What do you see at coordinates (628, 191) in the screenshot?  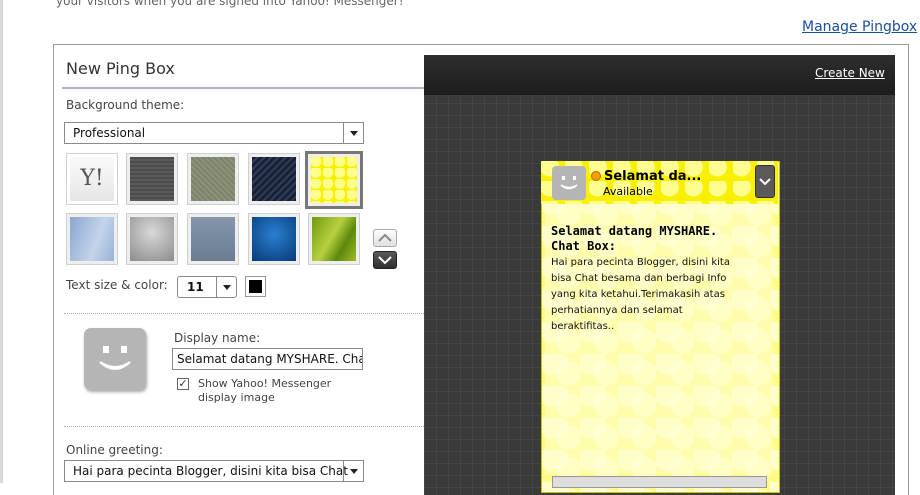 I see `pingbox-status: Available` at bounding box center [628, 191].